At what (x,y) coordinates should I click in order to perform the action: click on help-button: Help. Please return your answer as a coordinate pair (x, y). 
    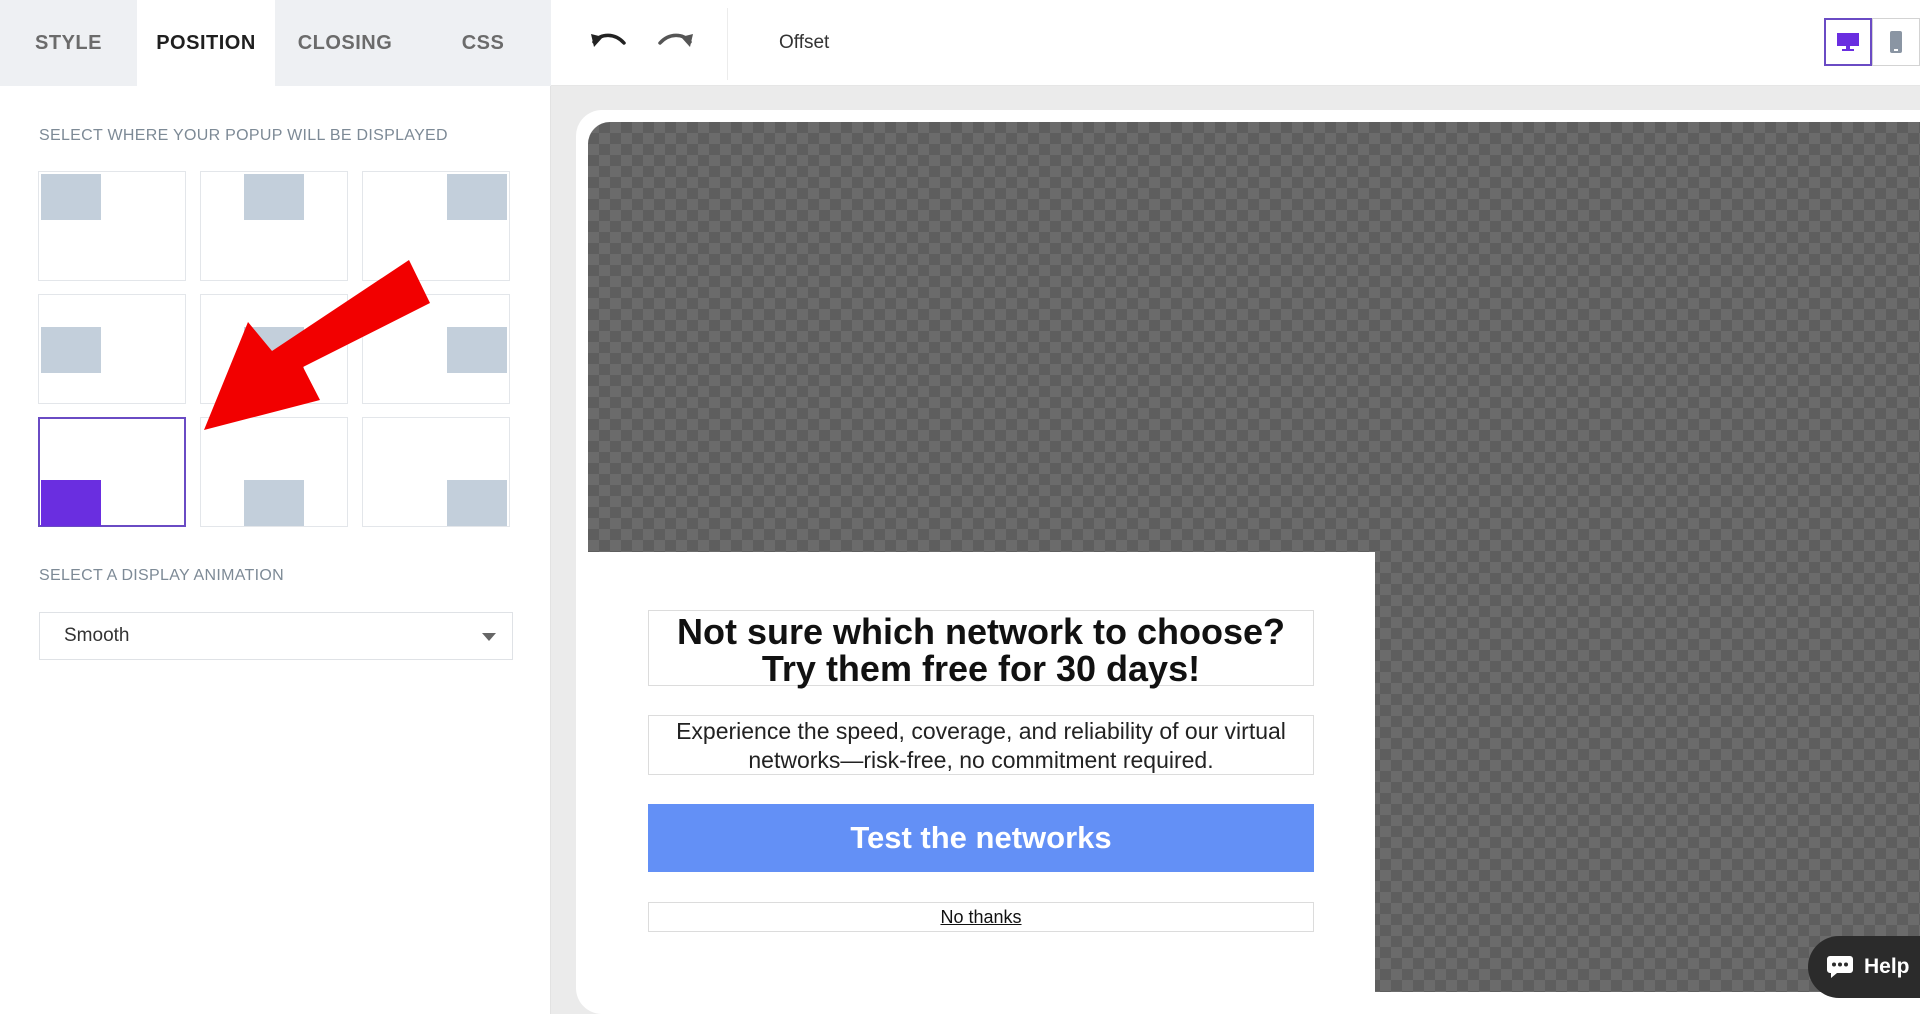
    Looking at the image, I should click on (1864, 967).